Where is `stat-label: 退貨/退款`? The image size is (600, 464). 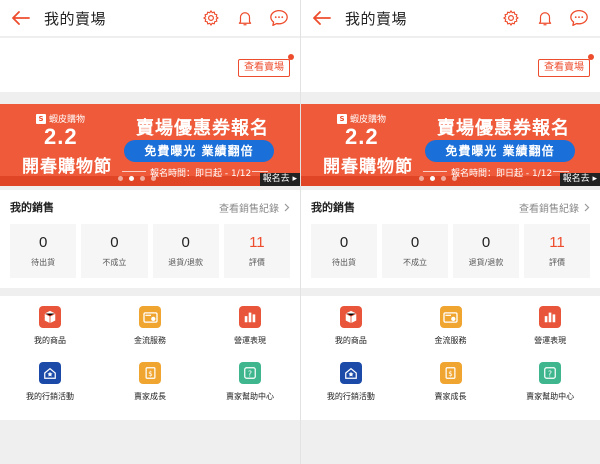
stat-label: 退貨/退款 is located at coordinates (486, 262).